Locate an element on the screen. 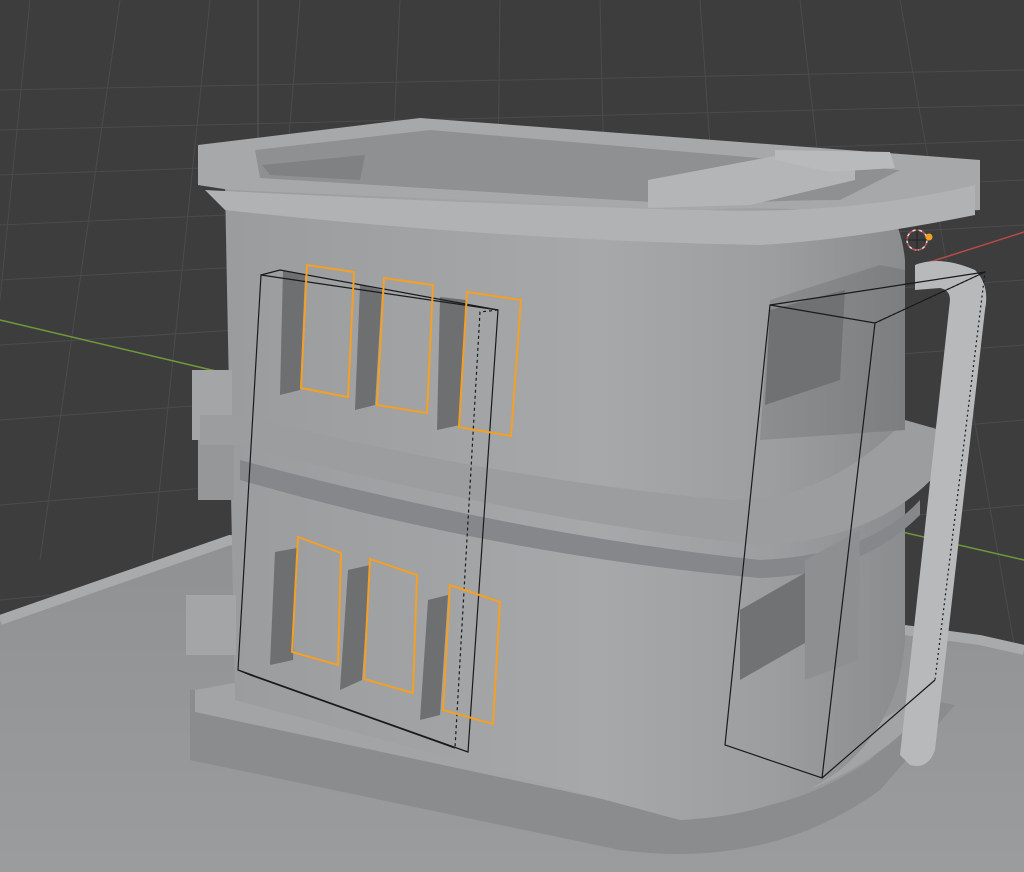 This screenshot has height=872, width=1024. object-origin-dot is located at coordinates (929, 237).